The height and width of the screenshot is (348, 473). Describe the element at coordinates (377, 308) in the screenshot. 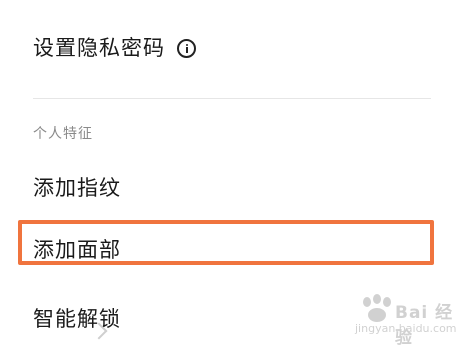

I see `paw-logo-icon` at that location.